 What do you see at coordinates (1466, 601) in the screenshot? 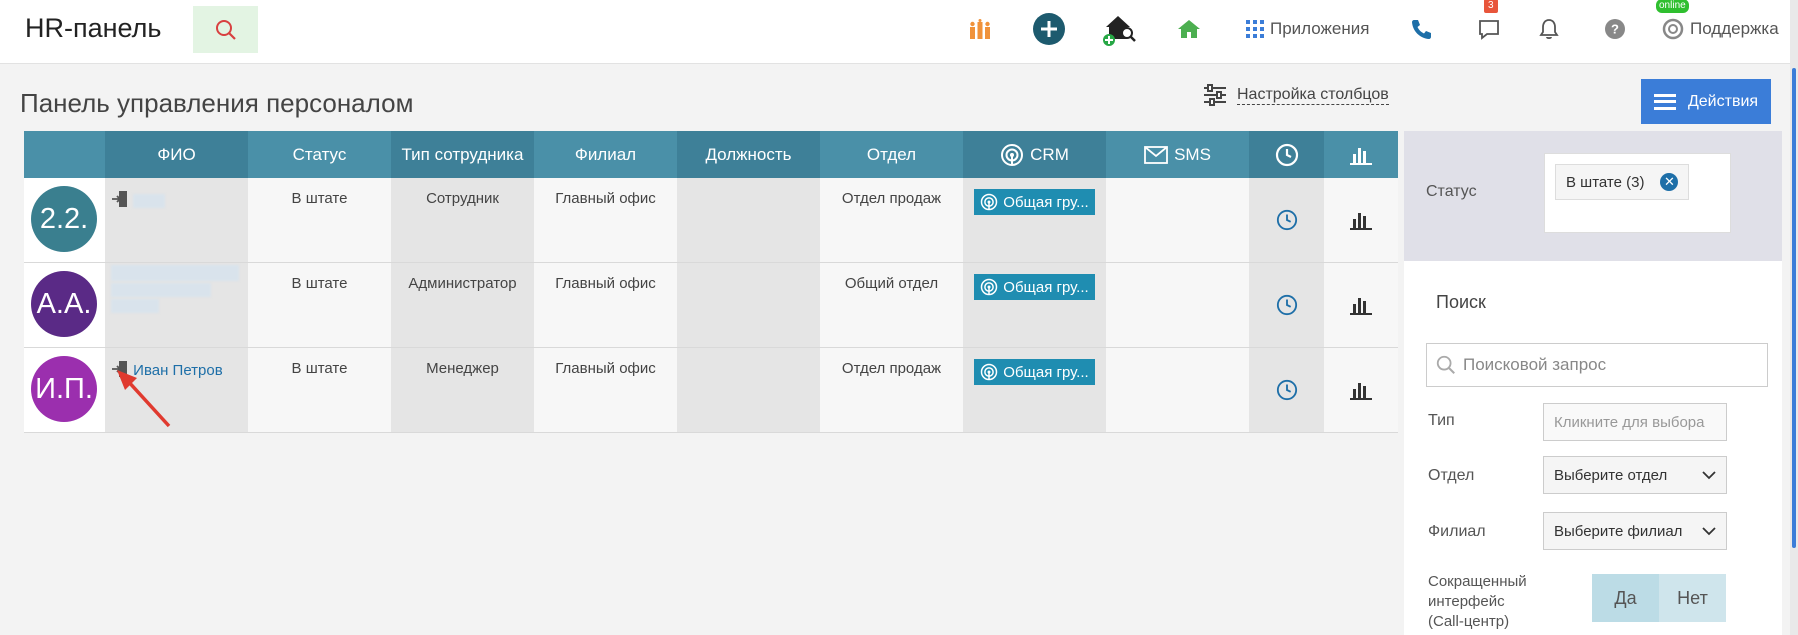
I see `short-ui-label-line: интерфейс` at bounding box center [1466, 601].